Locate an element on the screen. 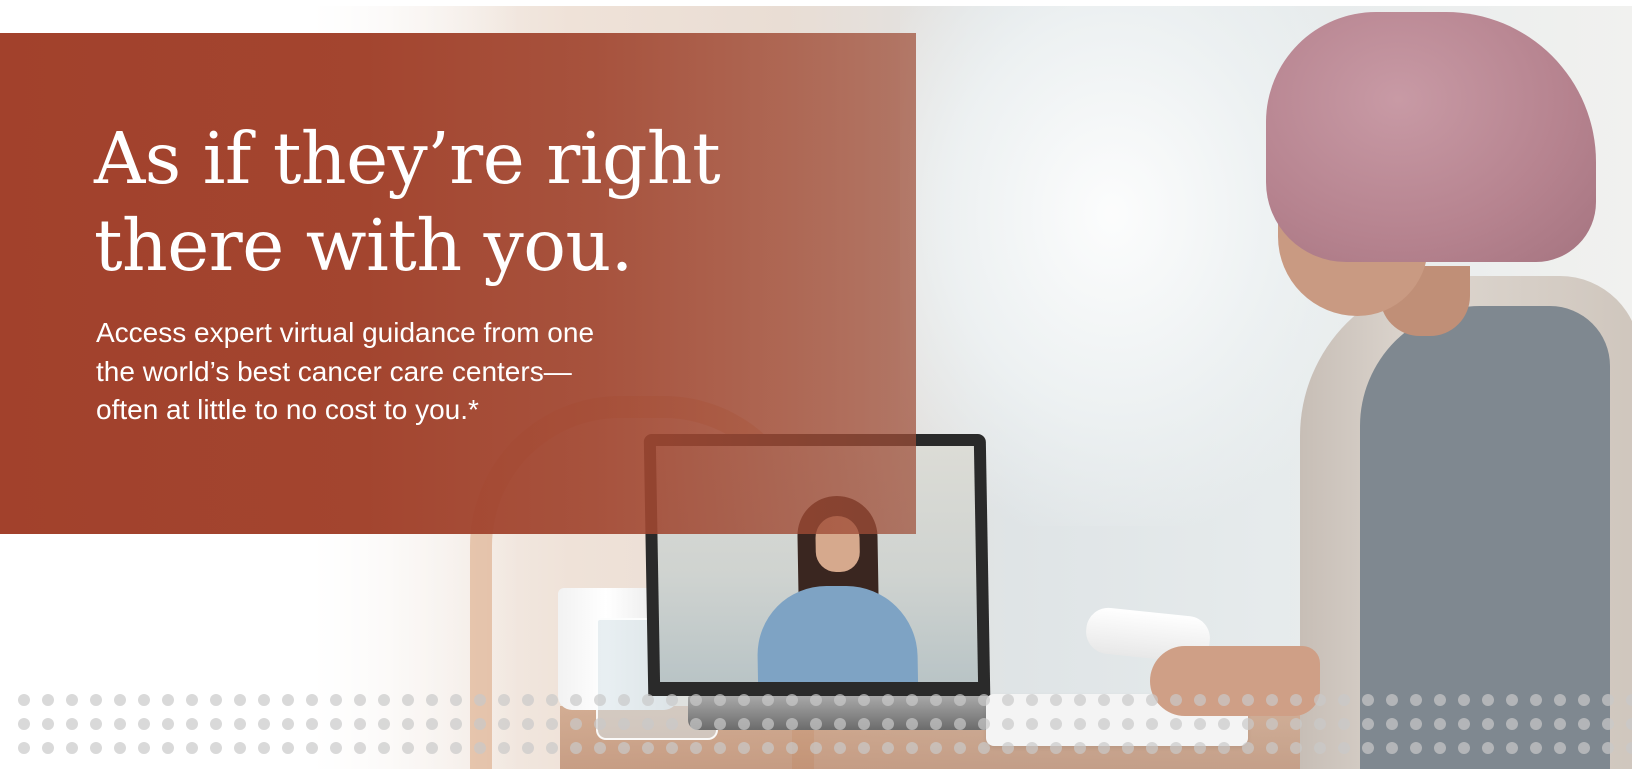 The height and width of the screenshot is (769, 1632). doctor-scrubs is located at coordinates (837, 634).